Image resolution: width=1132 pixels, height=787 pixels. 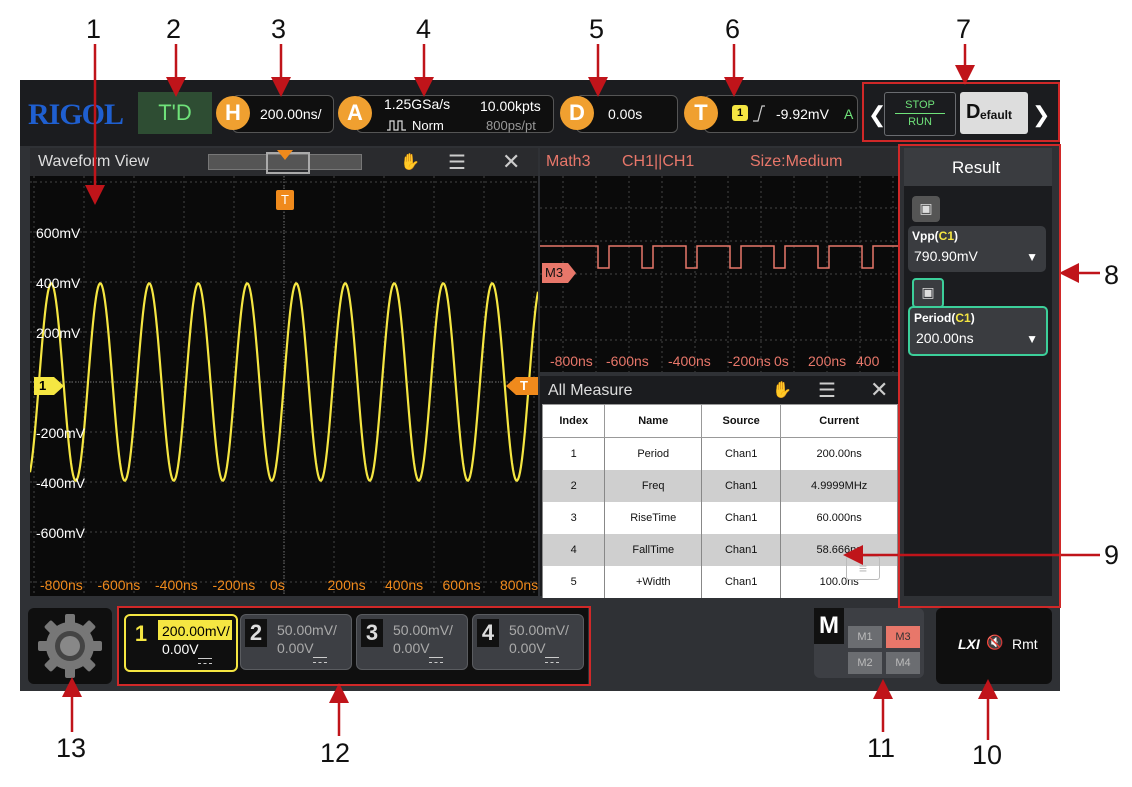 What do you see at coordinates (554, 272) in the screenshot?
I see `math-marker-label: M3` at bounding box center [554, 272].